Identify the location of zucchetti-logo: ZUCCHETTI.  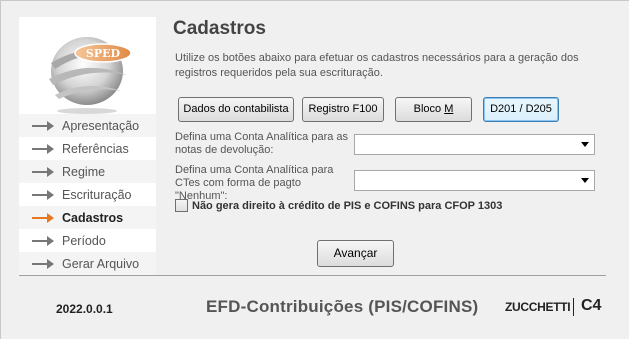
(538, 307).